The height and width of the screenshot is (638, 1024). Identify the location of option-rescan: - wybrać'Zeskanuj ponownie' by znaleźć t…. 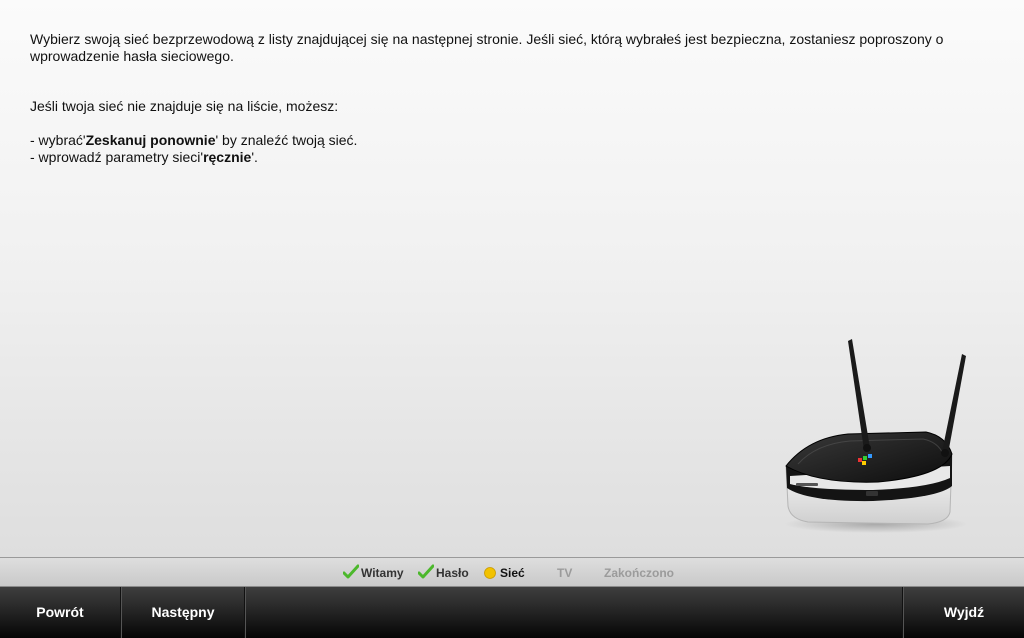
(194, 140).